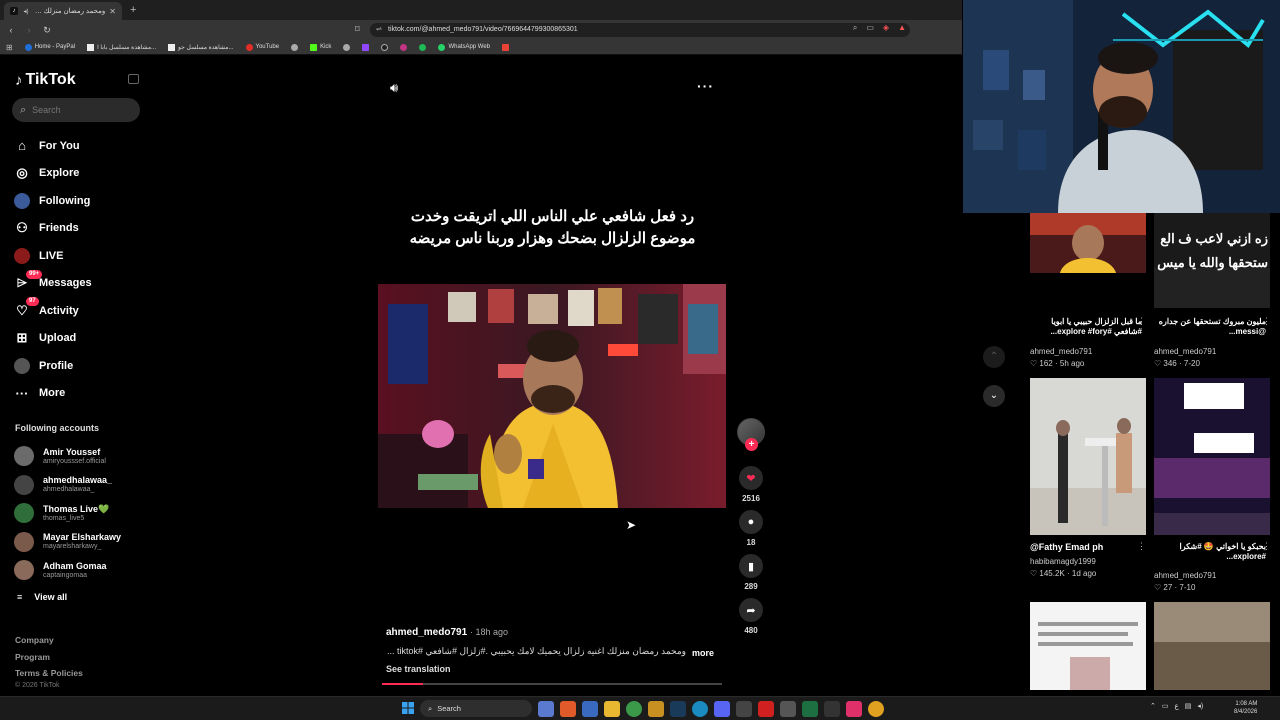 This screenshot has width=1280, height=720. I want to click on taskbar-search: ⌕ Search, so click(476, 708).